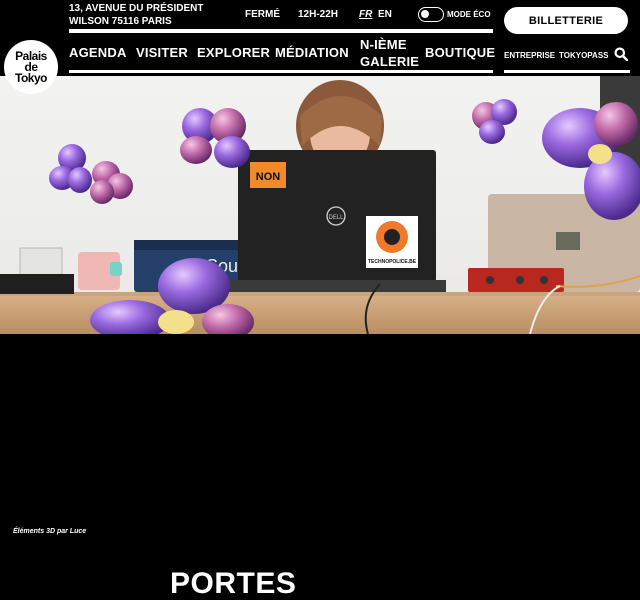 The width and height of the screenshot is (640, 600). What do you see at coordinates (566, 20) in the screenshot?
I see `ticket-button: BILLETTERIE` at bounding box center [566, 20].